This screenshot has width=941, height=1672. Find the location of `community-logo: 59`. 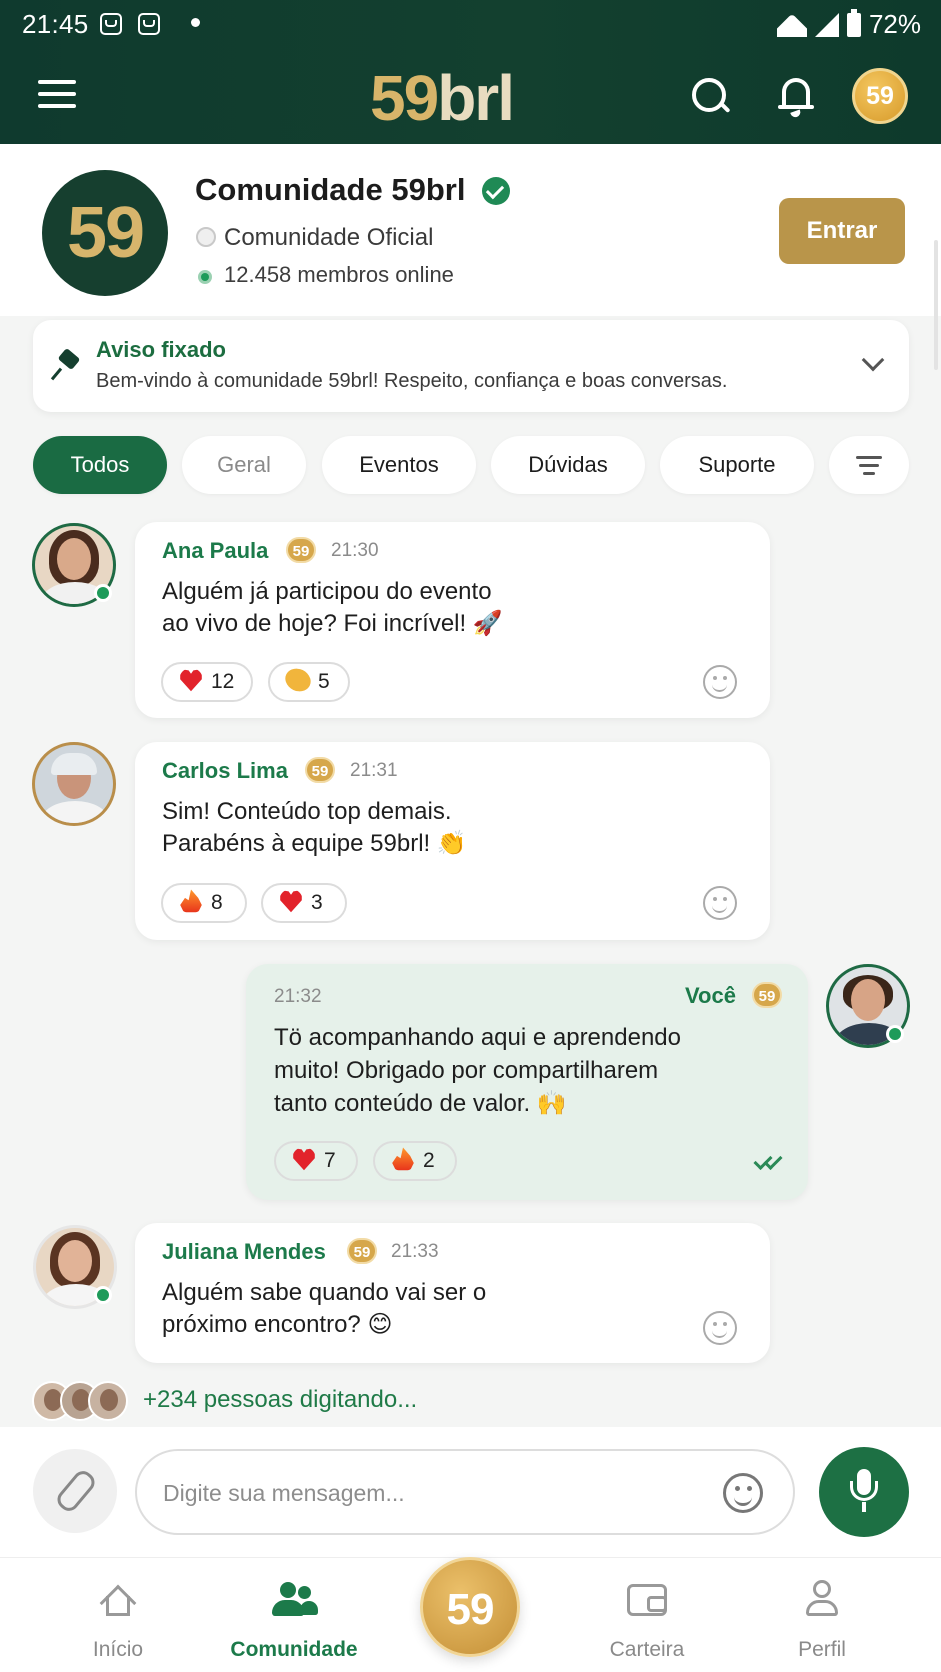

community-logo: 59 is located at coordinates (105, 233).